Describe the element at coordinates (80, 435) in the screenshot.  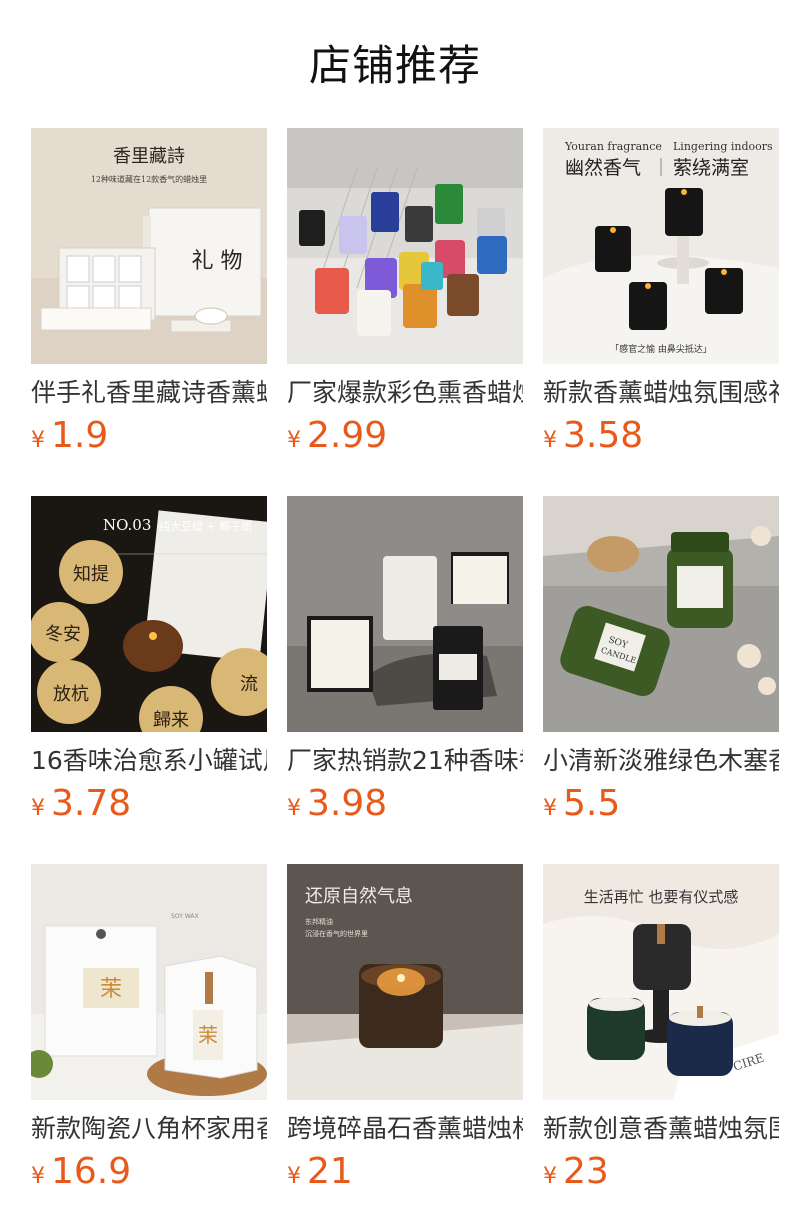
I see `price-value: 1.9` at that location.